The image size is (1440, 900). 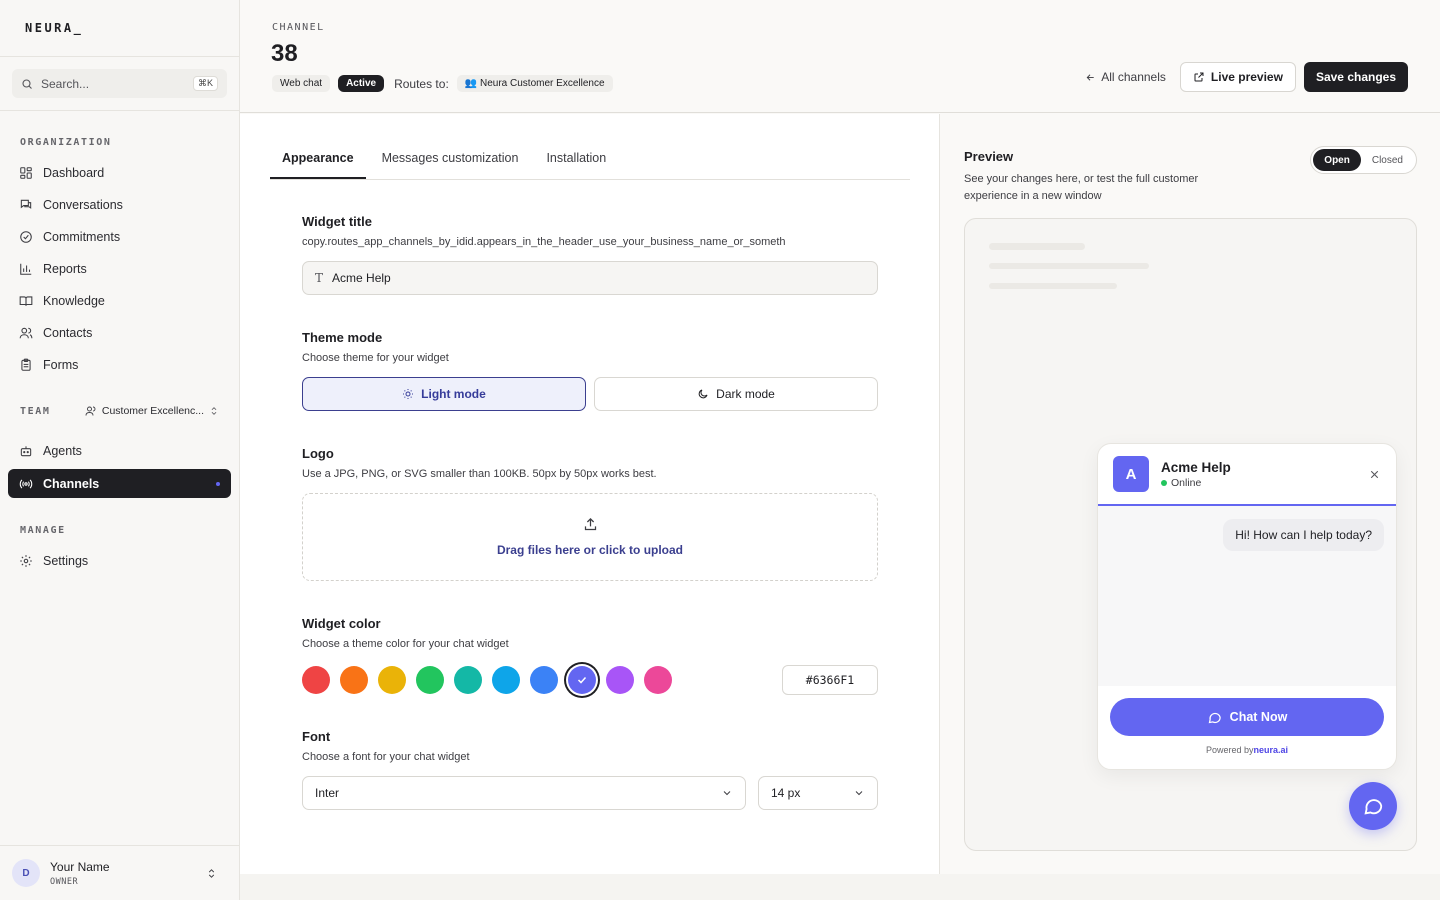 What do you see at coordinates (119, 333) in the screenshot?
I see `sidebar-item-contacts: Contacts` at bounding box center [119, 333].